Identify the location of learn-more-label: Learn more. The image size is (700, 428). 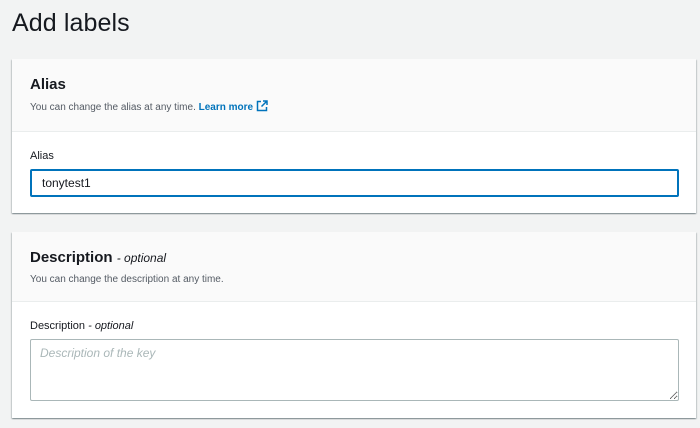
(226, 107).